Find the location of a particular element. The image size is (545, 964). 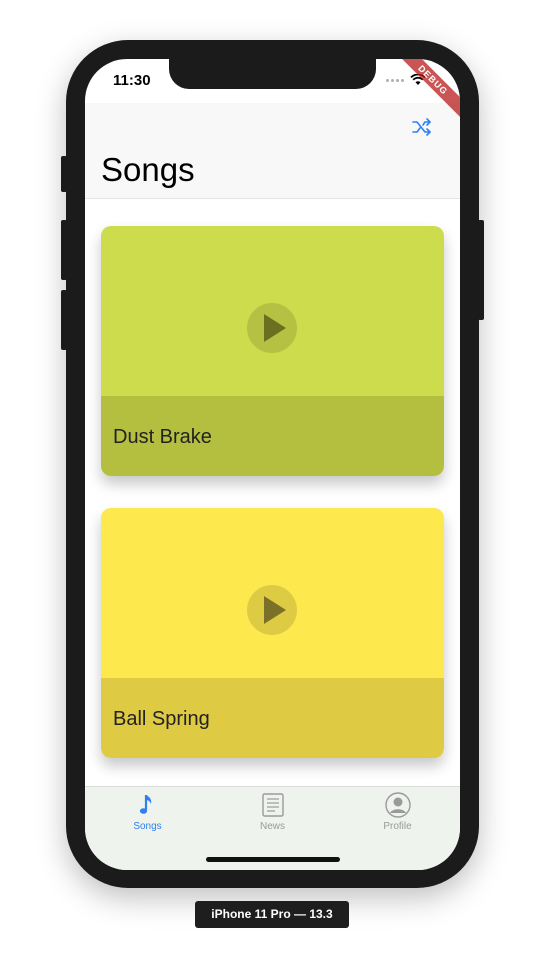

tab-label: Profile is located at coordinates (397, 826).